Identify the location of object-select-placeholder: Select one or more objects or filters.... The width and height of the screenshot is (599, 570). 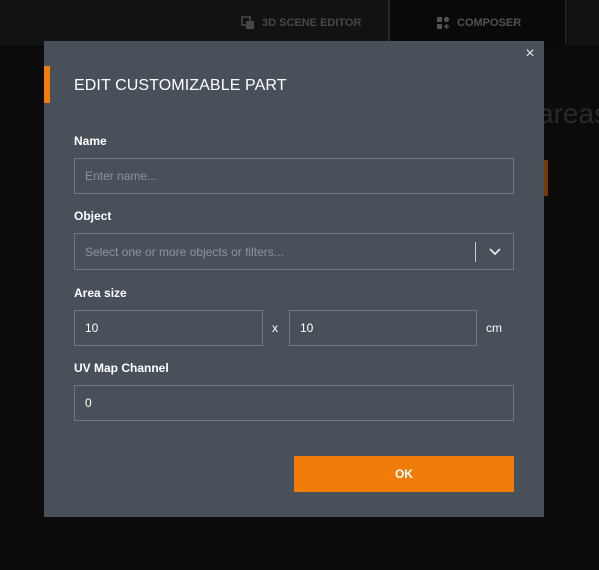
(184, 252).